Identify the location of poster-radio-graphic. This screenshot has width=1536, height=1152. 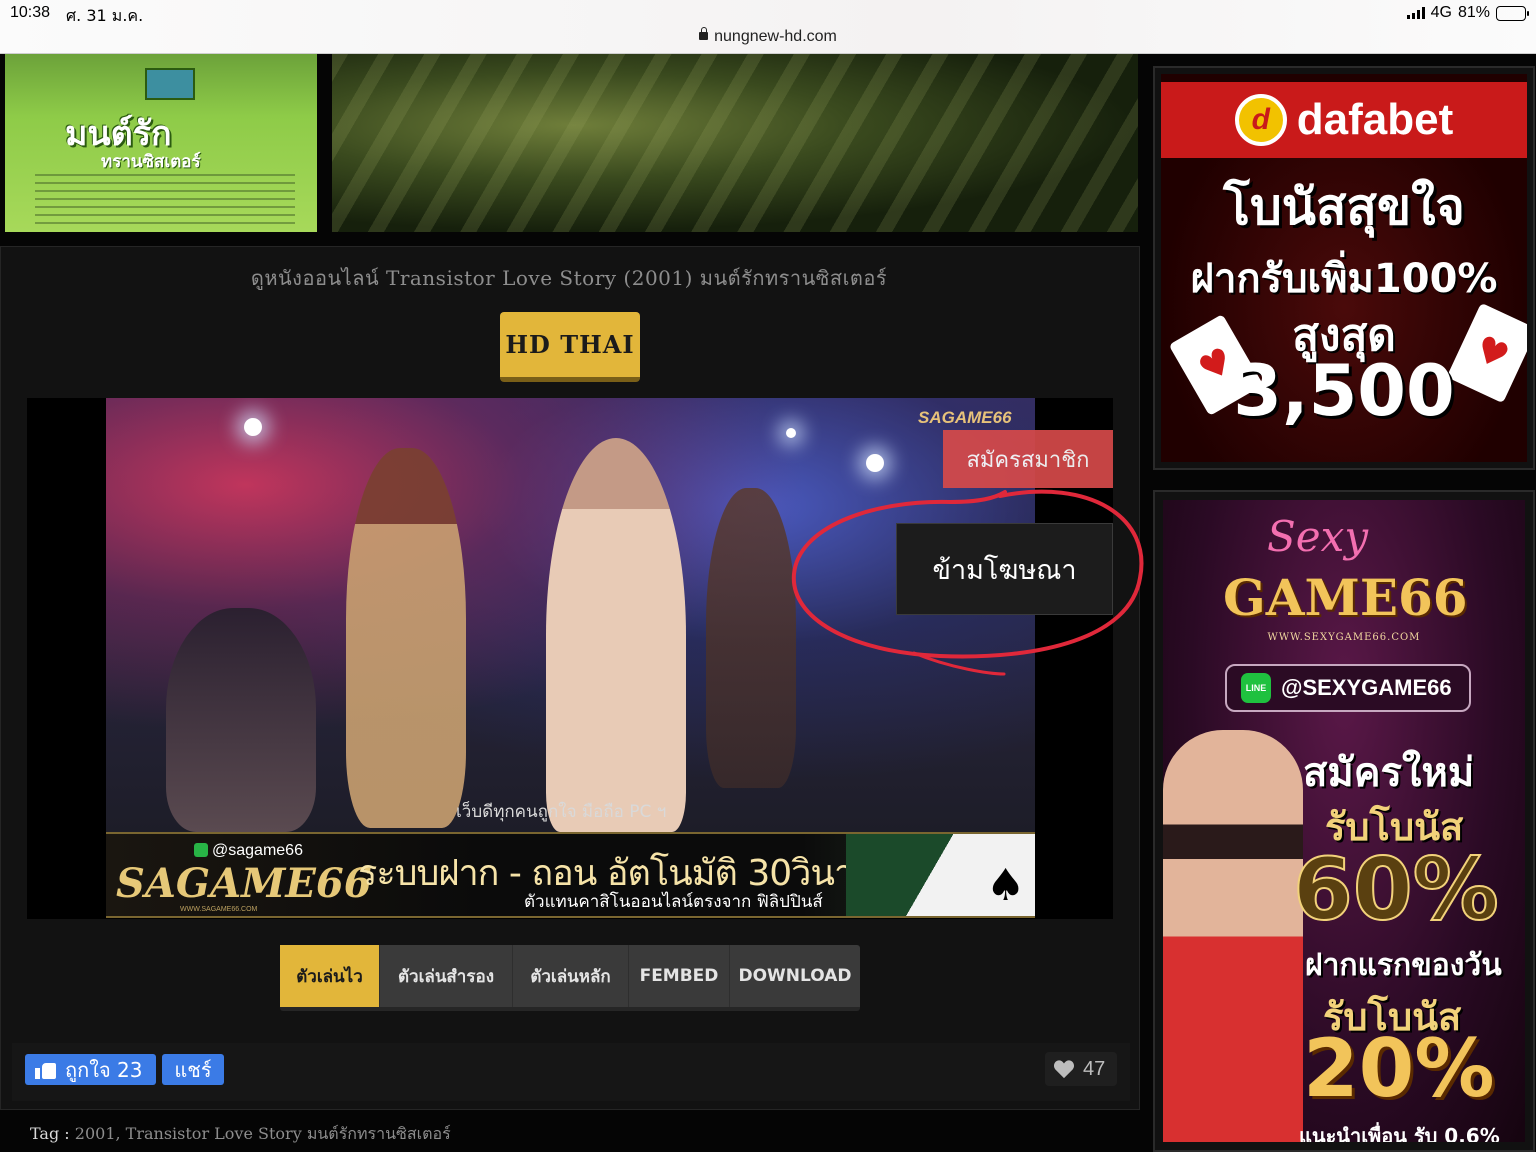
(170, 84).